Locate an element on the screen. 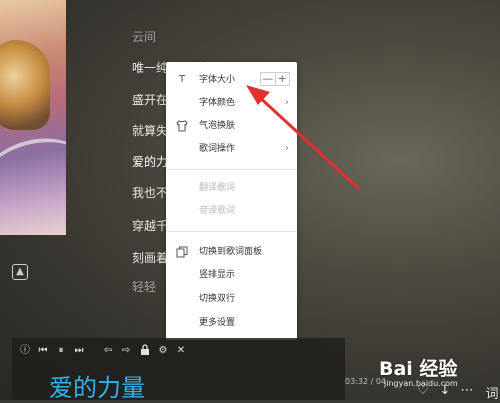 This screenshot has height=403, width=500. info-icon: ⓘ is located at coordinates (25, 351).